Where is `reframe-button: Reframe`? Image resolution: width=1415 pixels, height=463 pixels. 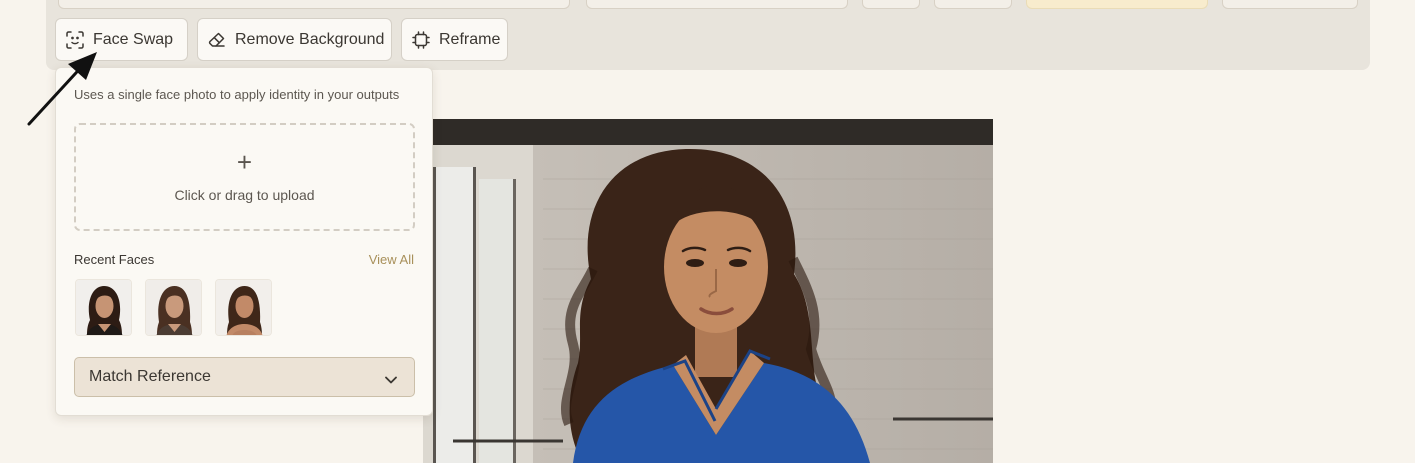 reframe-button: Reframe is located at coordinates (454, 39).